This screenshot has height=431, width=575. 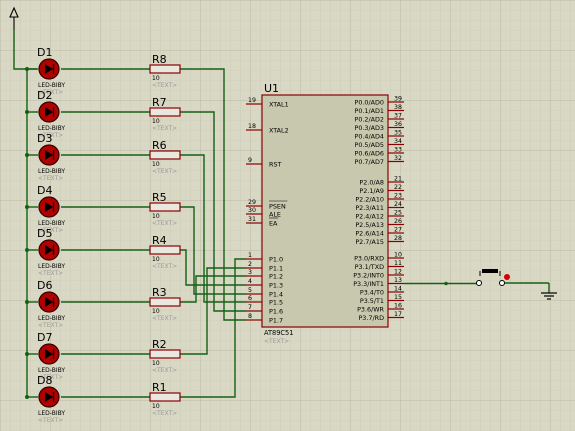 What do you see at coordinates (252, 100) in the screenshot?
I see `mcu-pin-number: 19` at bounding box center [252, 100].